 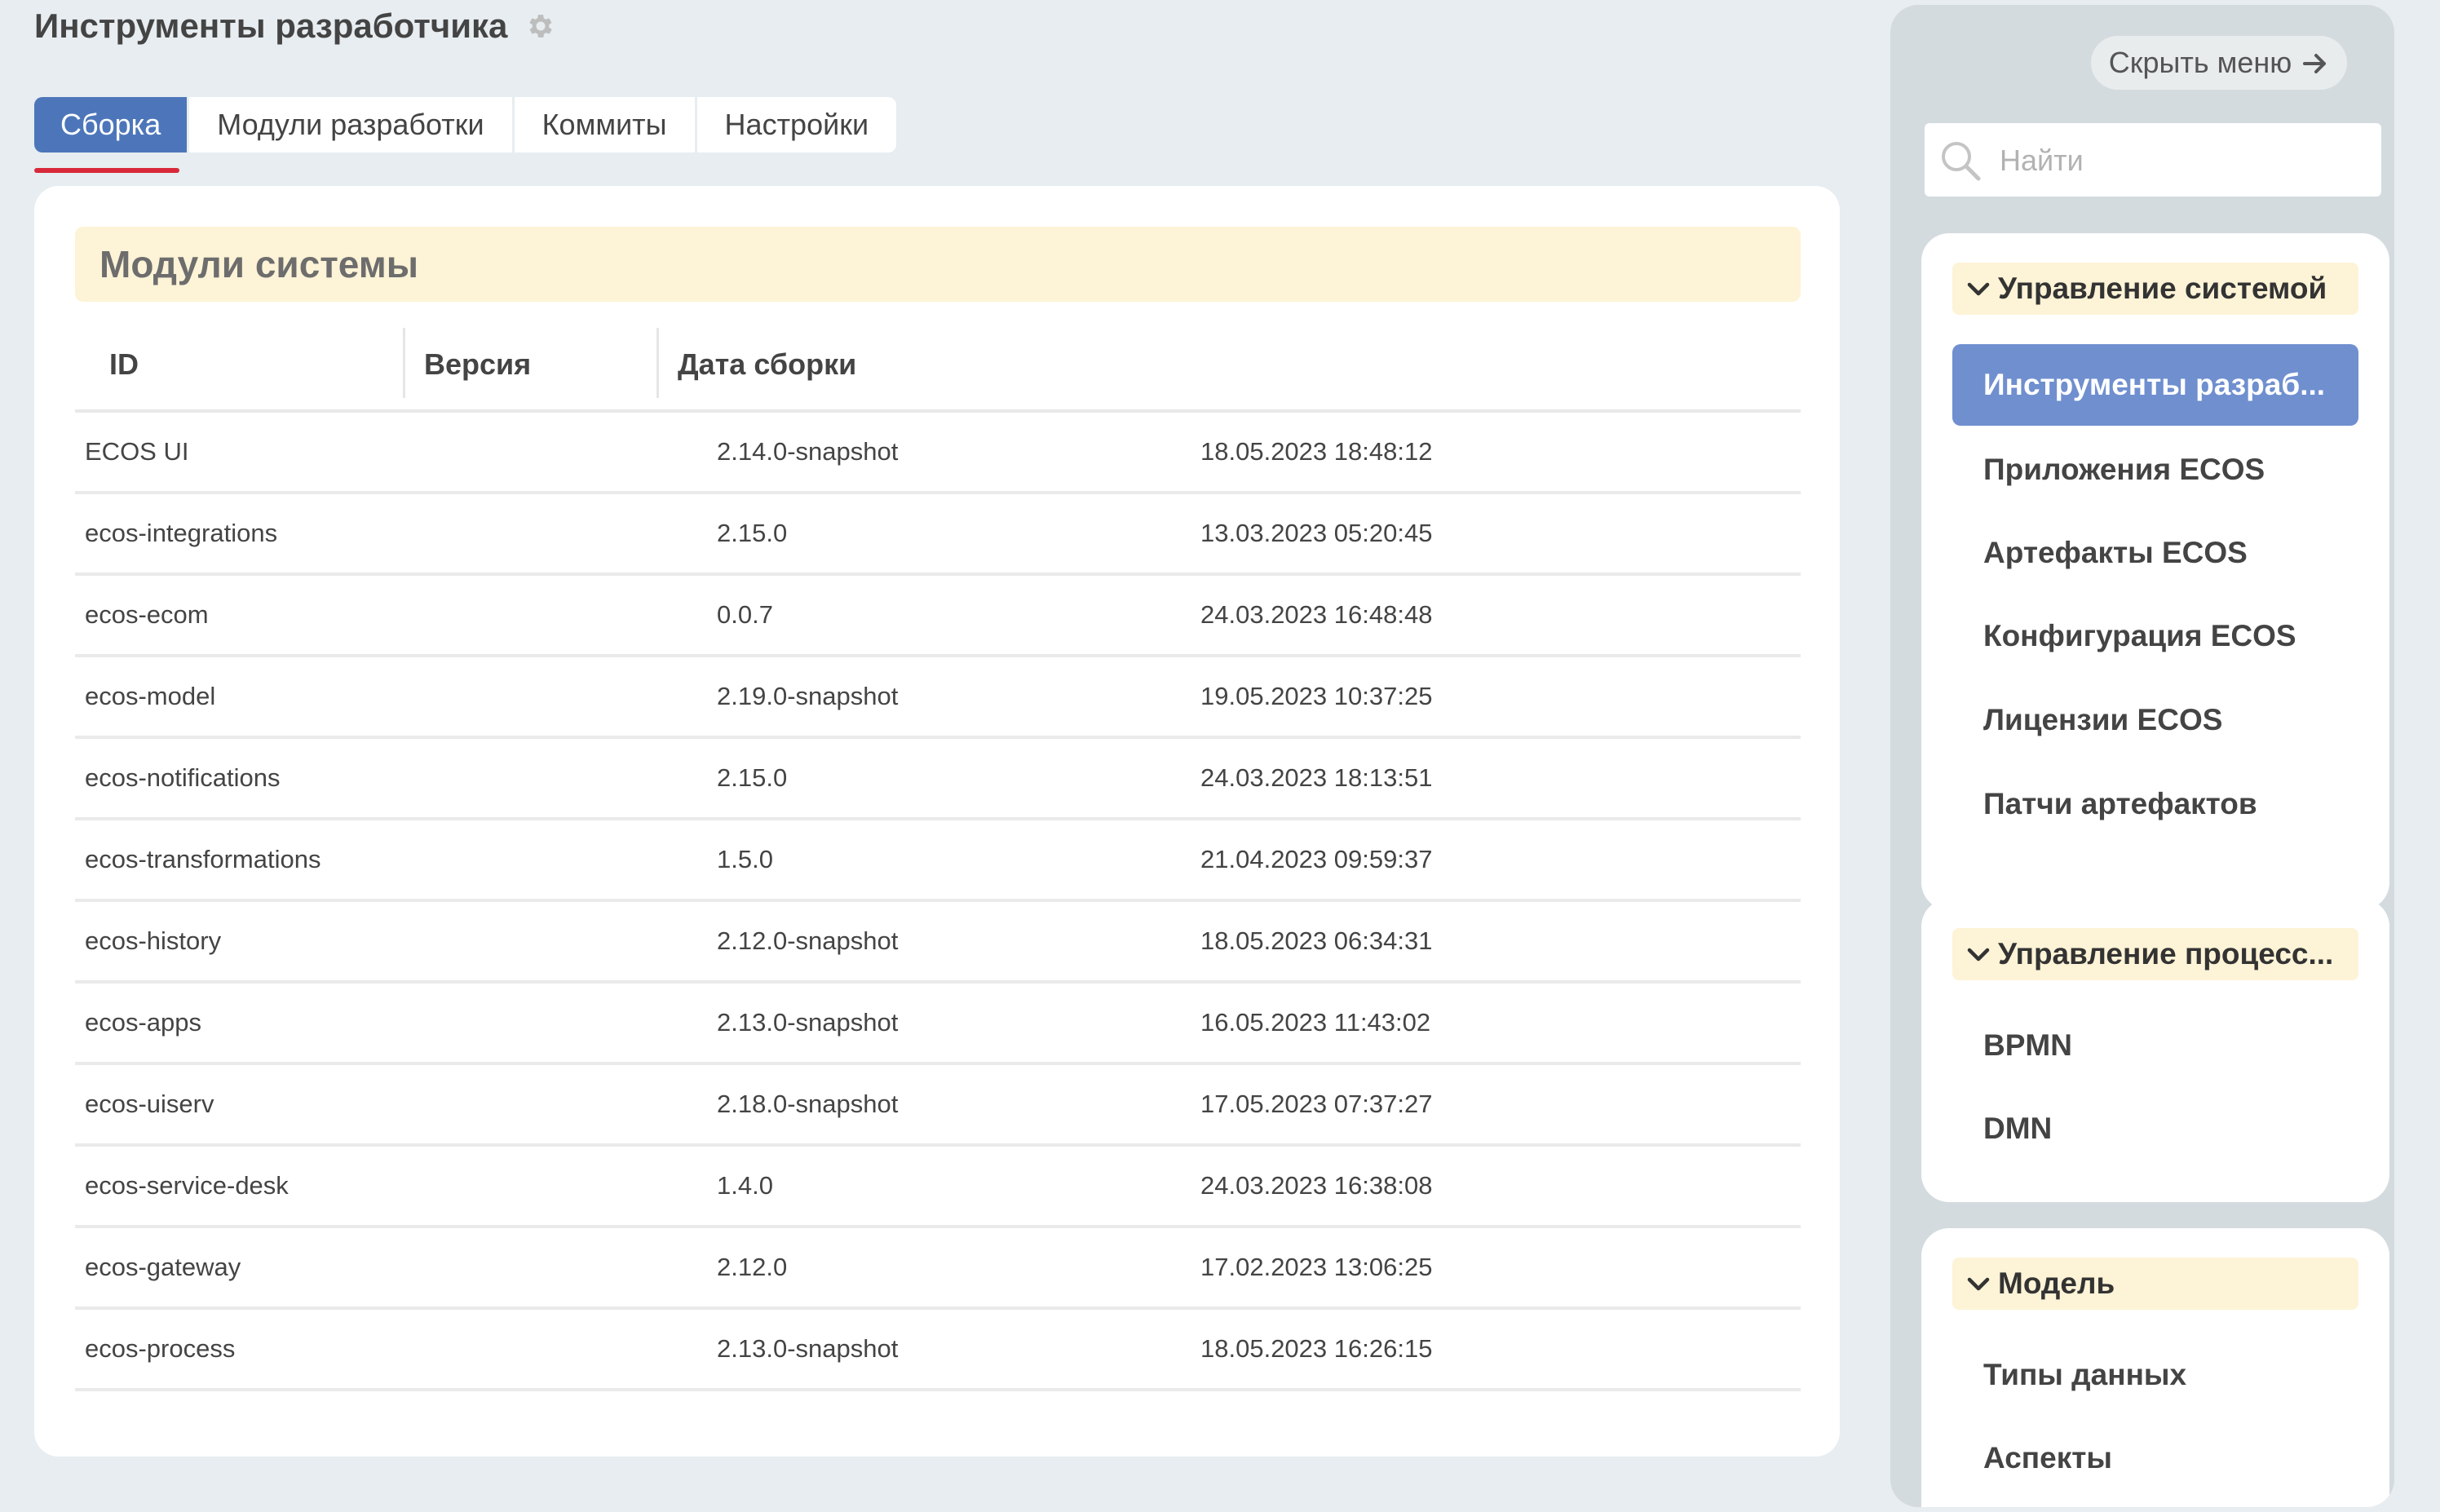 What do you see at coordinates (808, 696) in the screenshot?
I see `cell-version: 2.19.0-snapshot` at bounding box center [808, 696].